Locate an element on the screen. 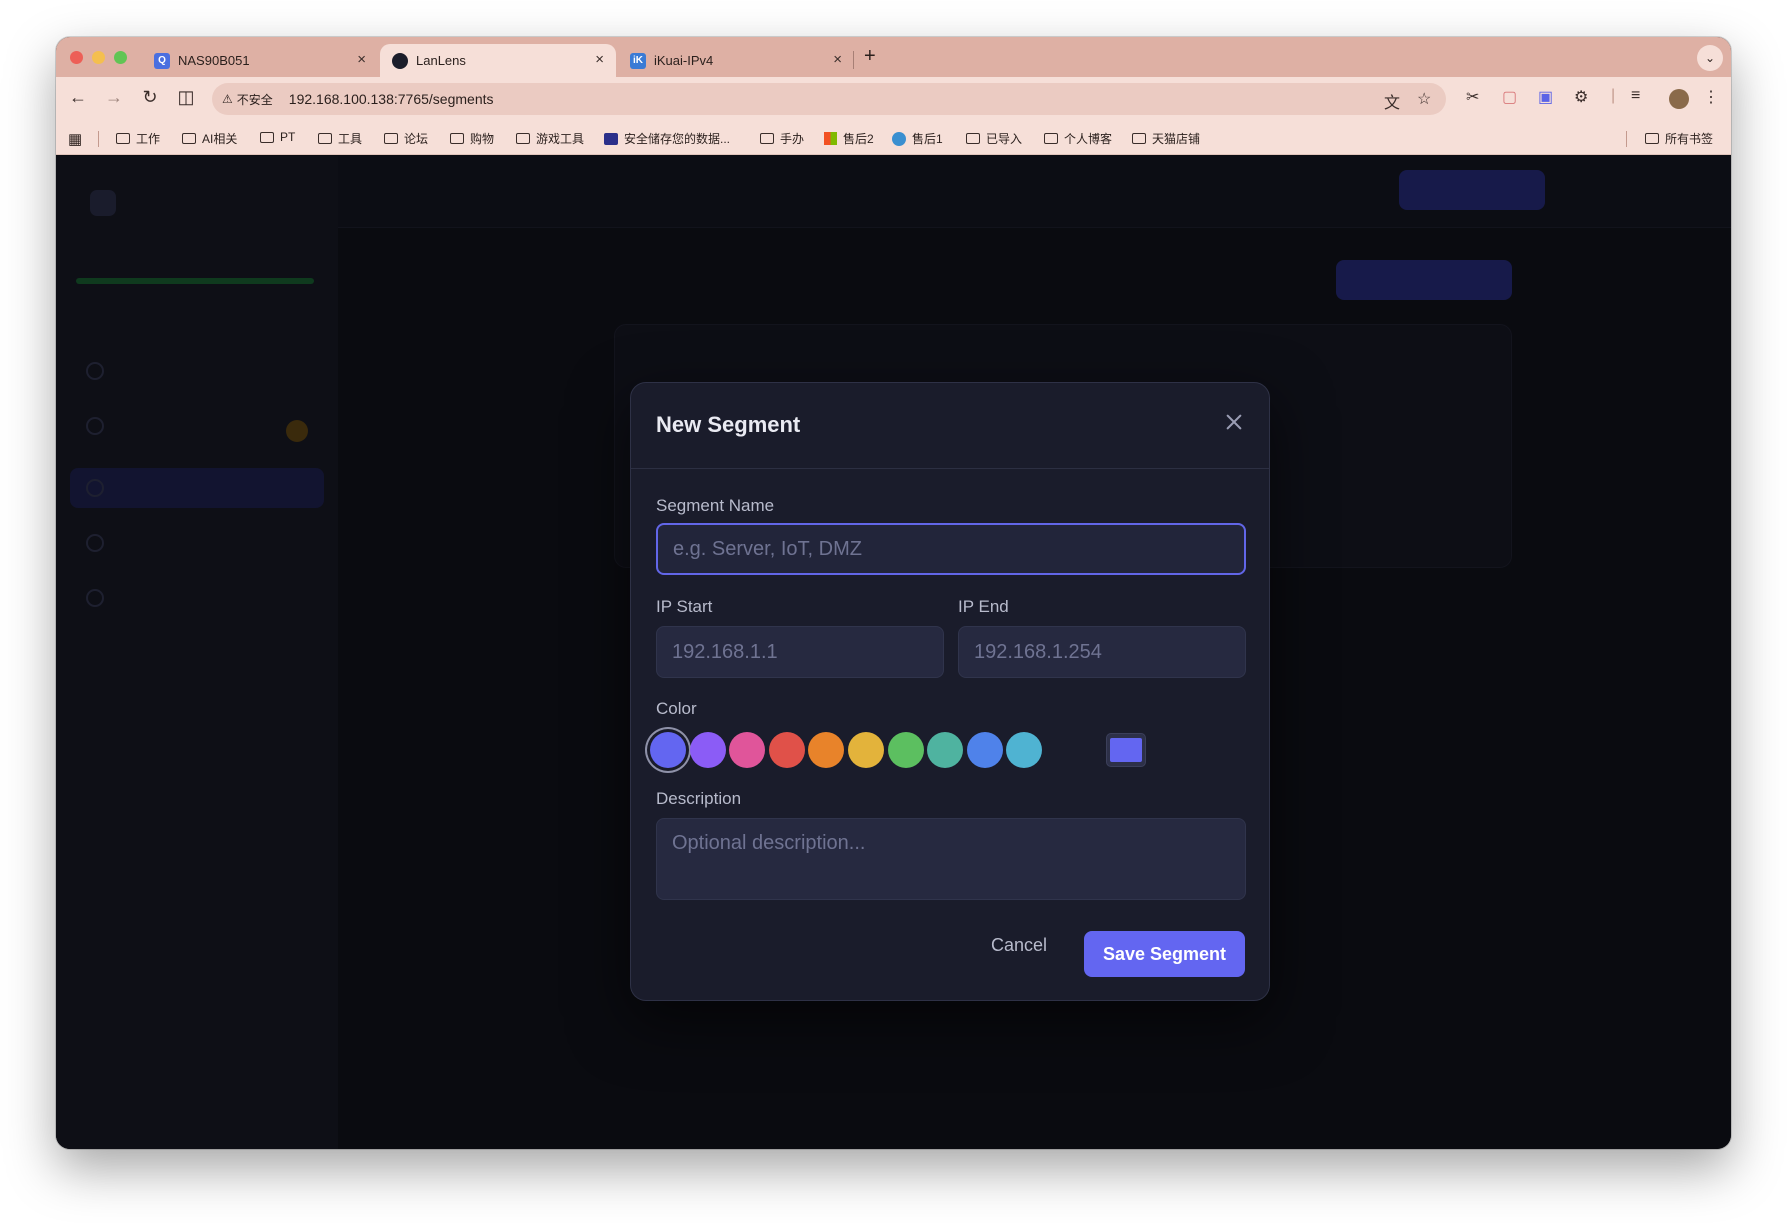 This screenshot has height=1223, width=1787. sidebar-item-deep-scan is located at coordinates (95, 543).